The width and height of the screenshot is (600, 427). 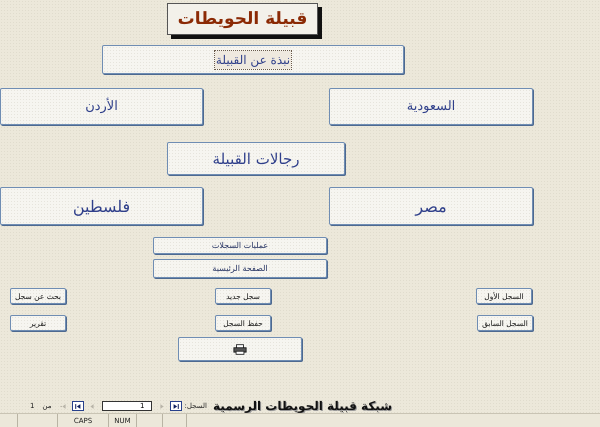 I want to click on left-arrow-icon, so click(x=92, y=406).